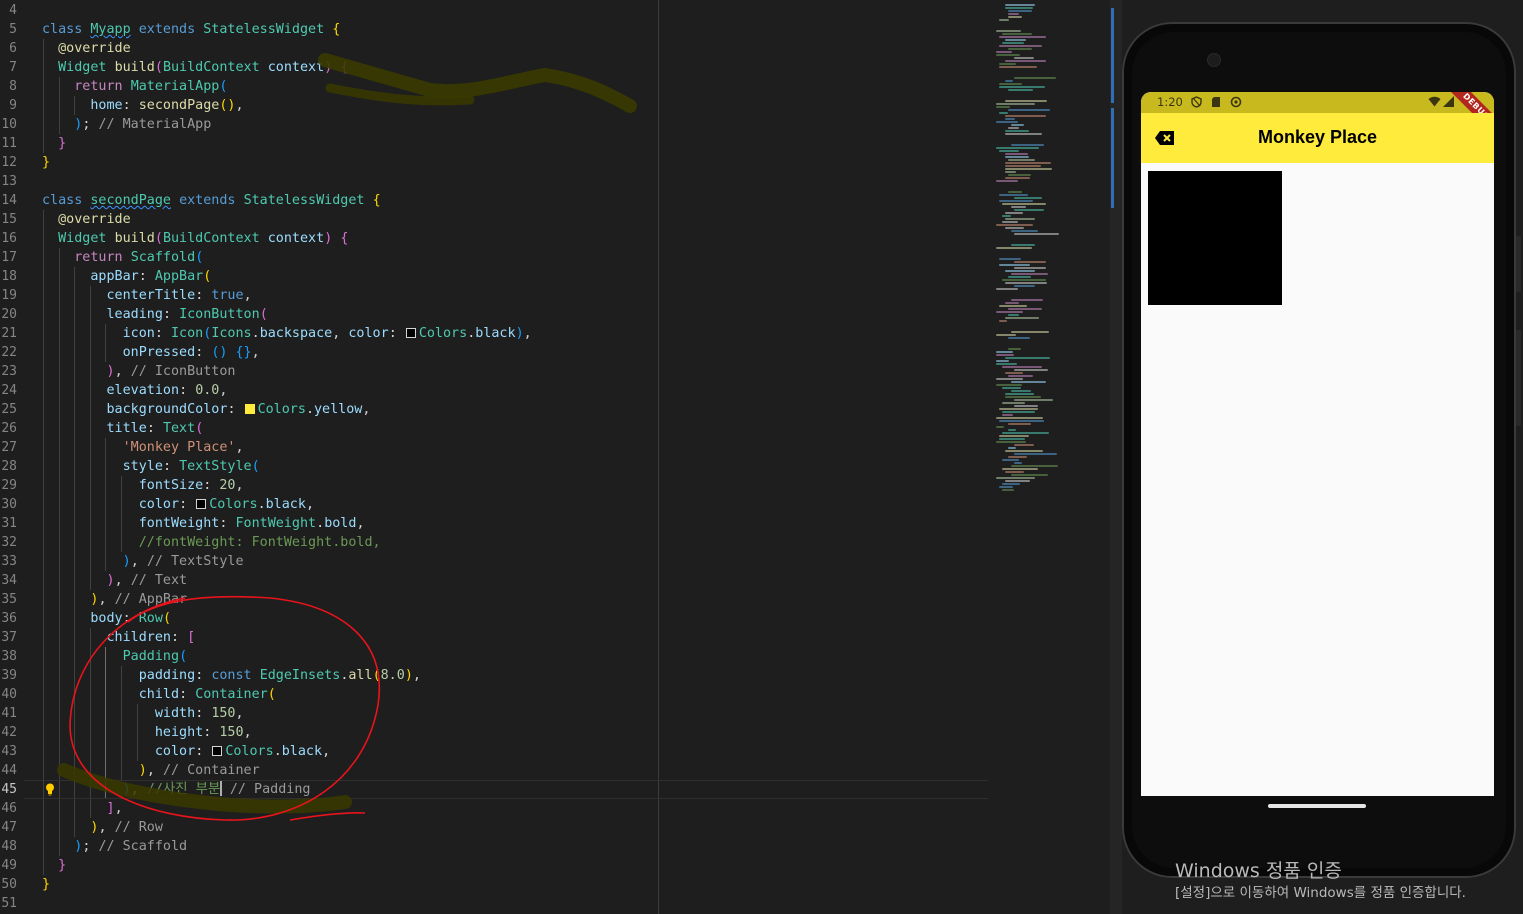  What do you see at coordinates (500, 770) in the screenshot?
I see `code-line: 44 ), // Container` at bounding box center [500, 770].